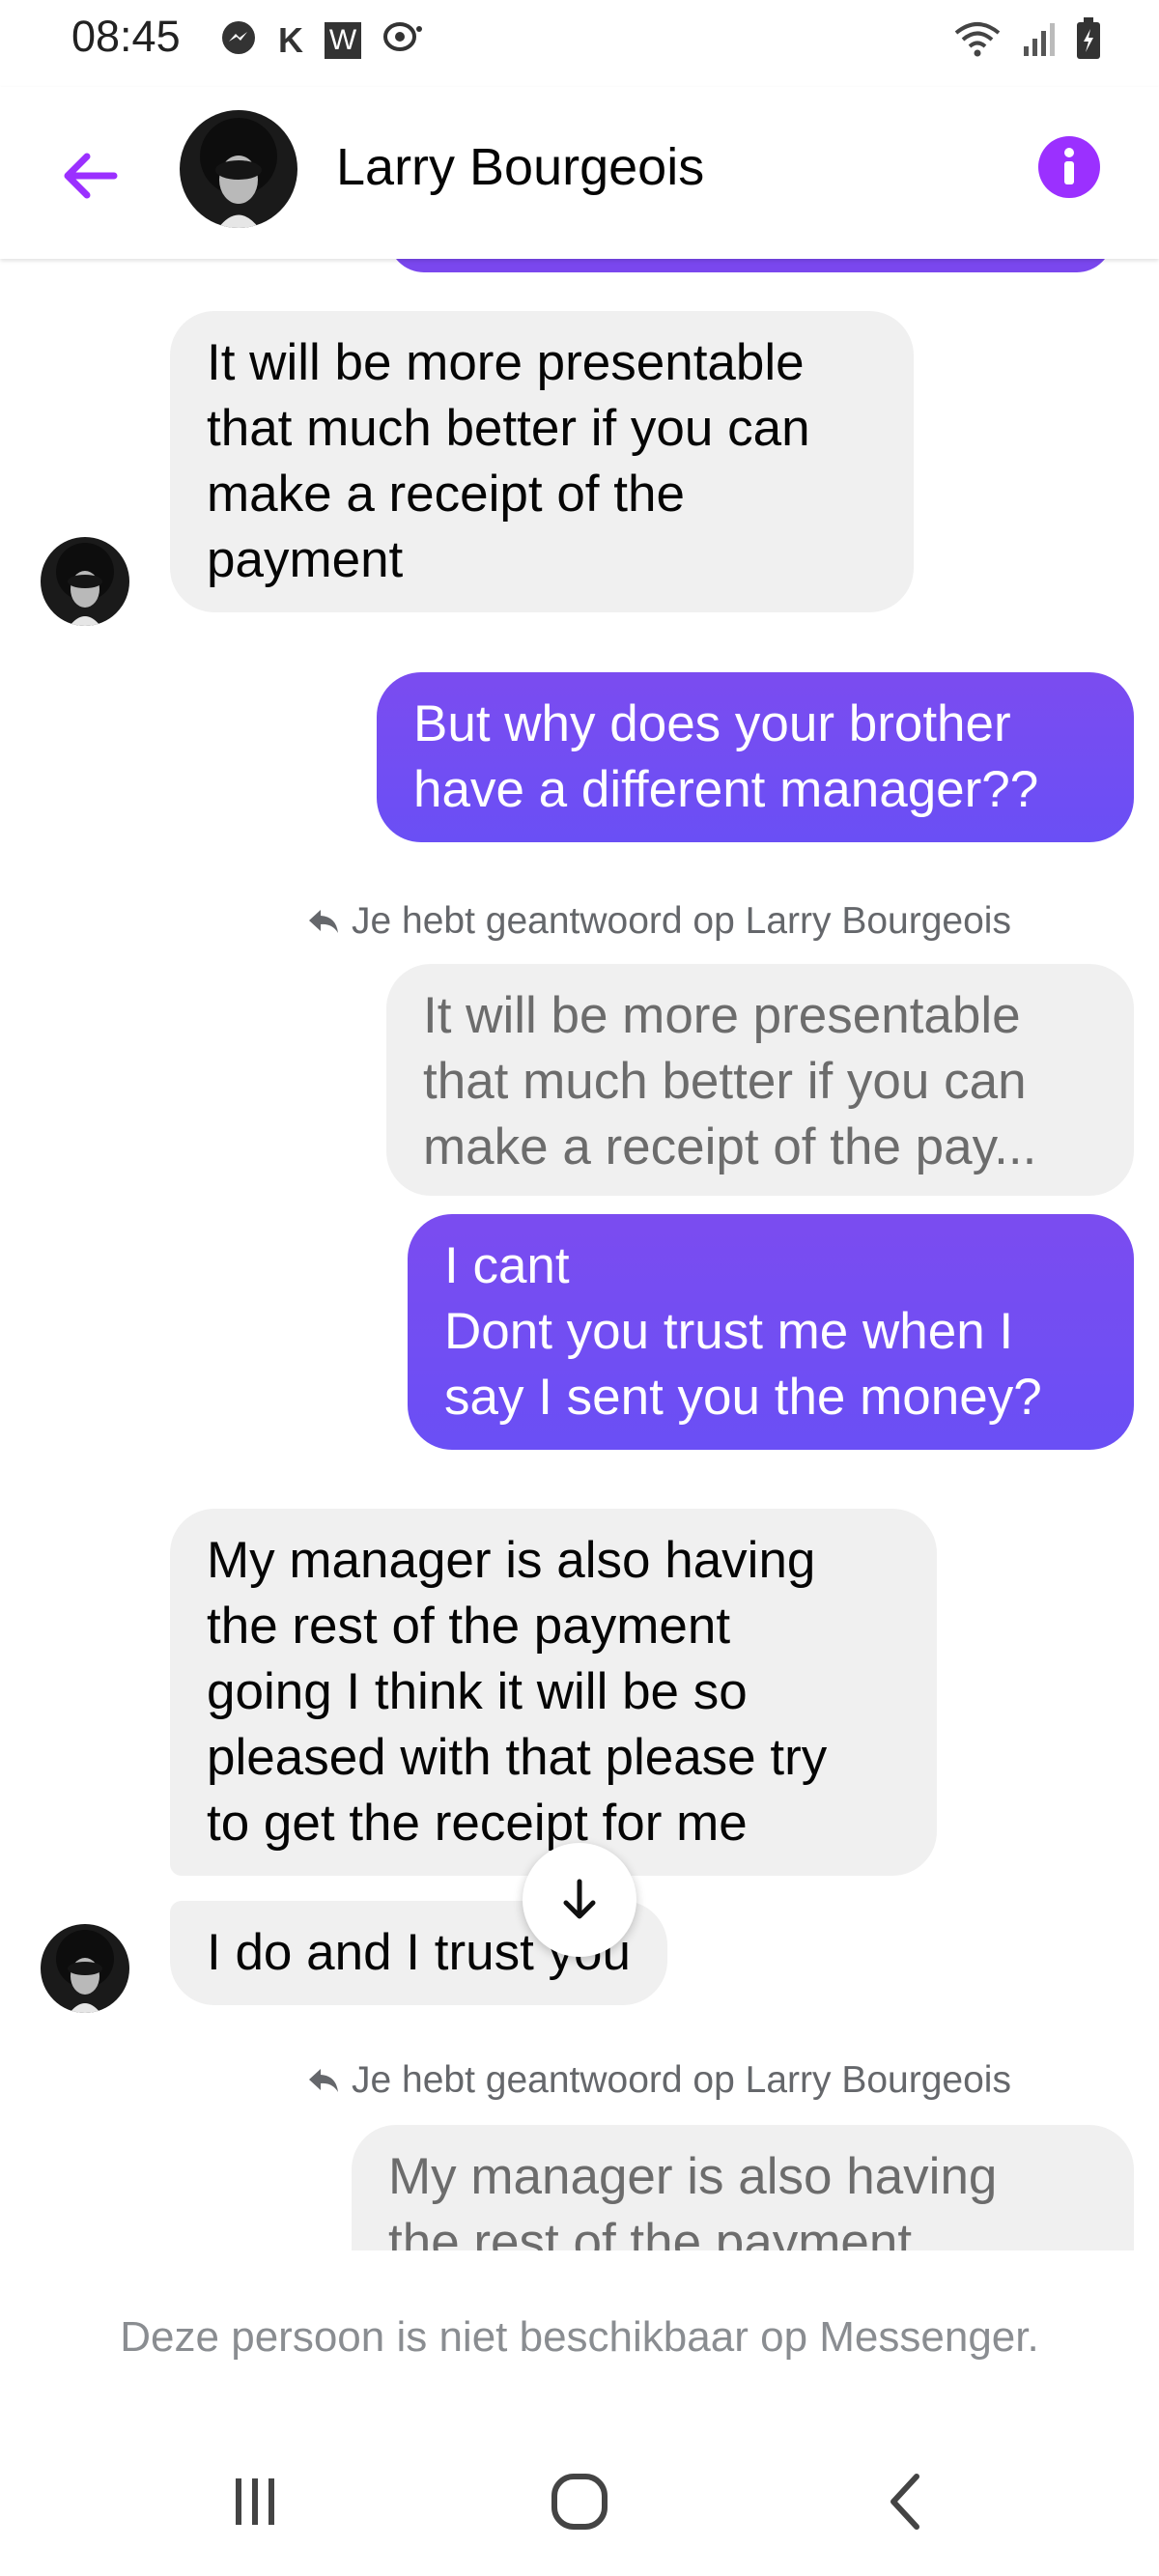 Image resolution: width=1159 pixels, height=2576 pixels. I want to click on system-icons, so click(1026, 41).